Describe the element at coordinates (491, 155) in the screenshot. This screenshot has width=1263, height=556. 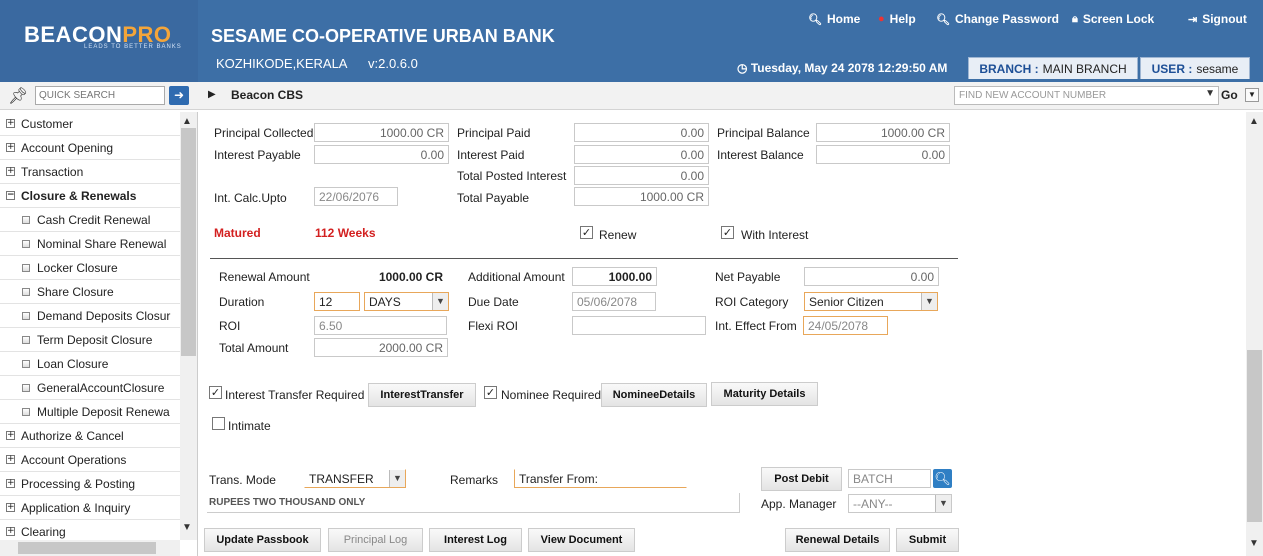
I see `interest-paid-label: Interest Paid` at that location.